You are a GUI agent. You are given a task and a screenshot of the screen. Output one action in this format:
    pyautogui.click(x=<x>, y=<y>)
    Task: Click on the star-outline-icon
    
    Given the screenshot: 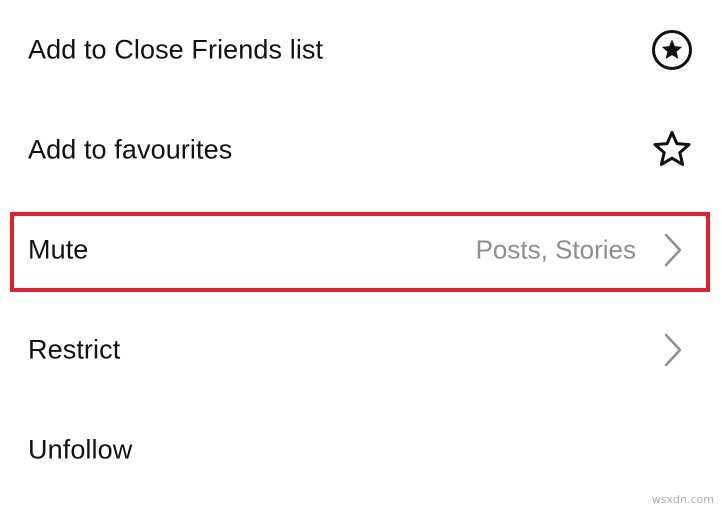 What is the action you would take?
    pyautogui.click(x=672, y=150)
    